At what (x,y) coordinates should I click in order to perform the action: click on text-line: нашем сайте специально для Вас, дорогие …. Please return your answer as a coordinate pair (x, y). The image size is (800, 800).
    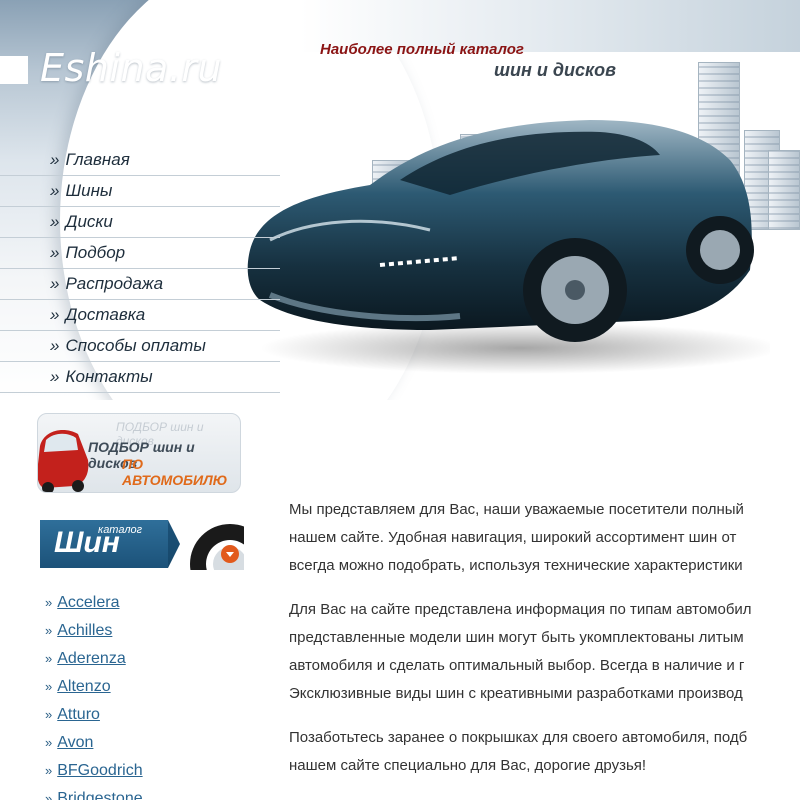
    Looking at the image, I should click on (468, 765).